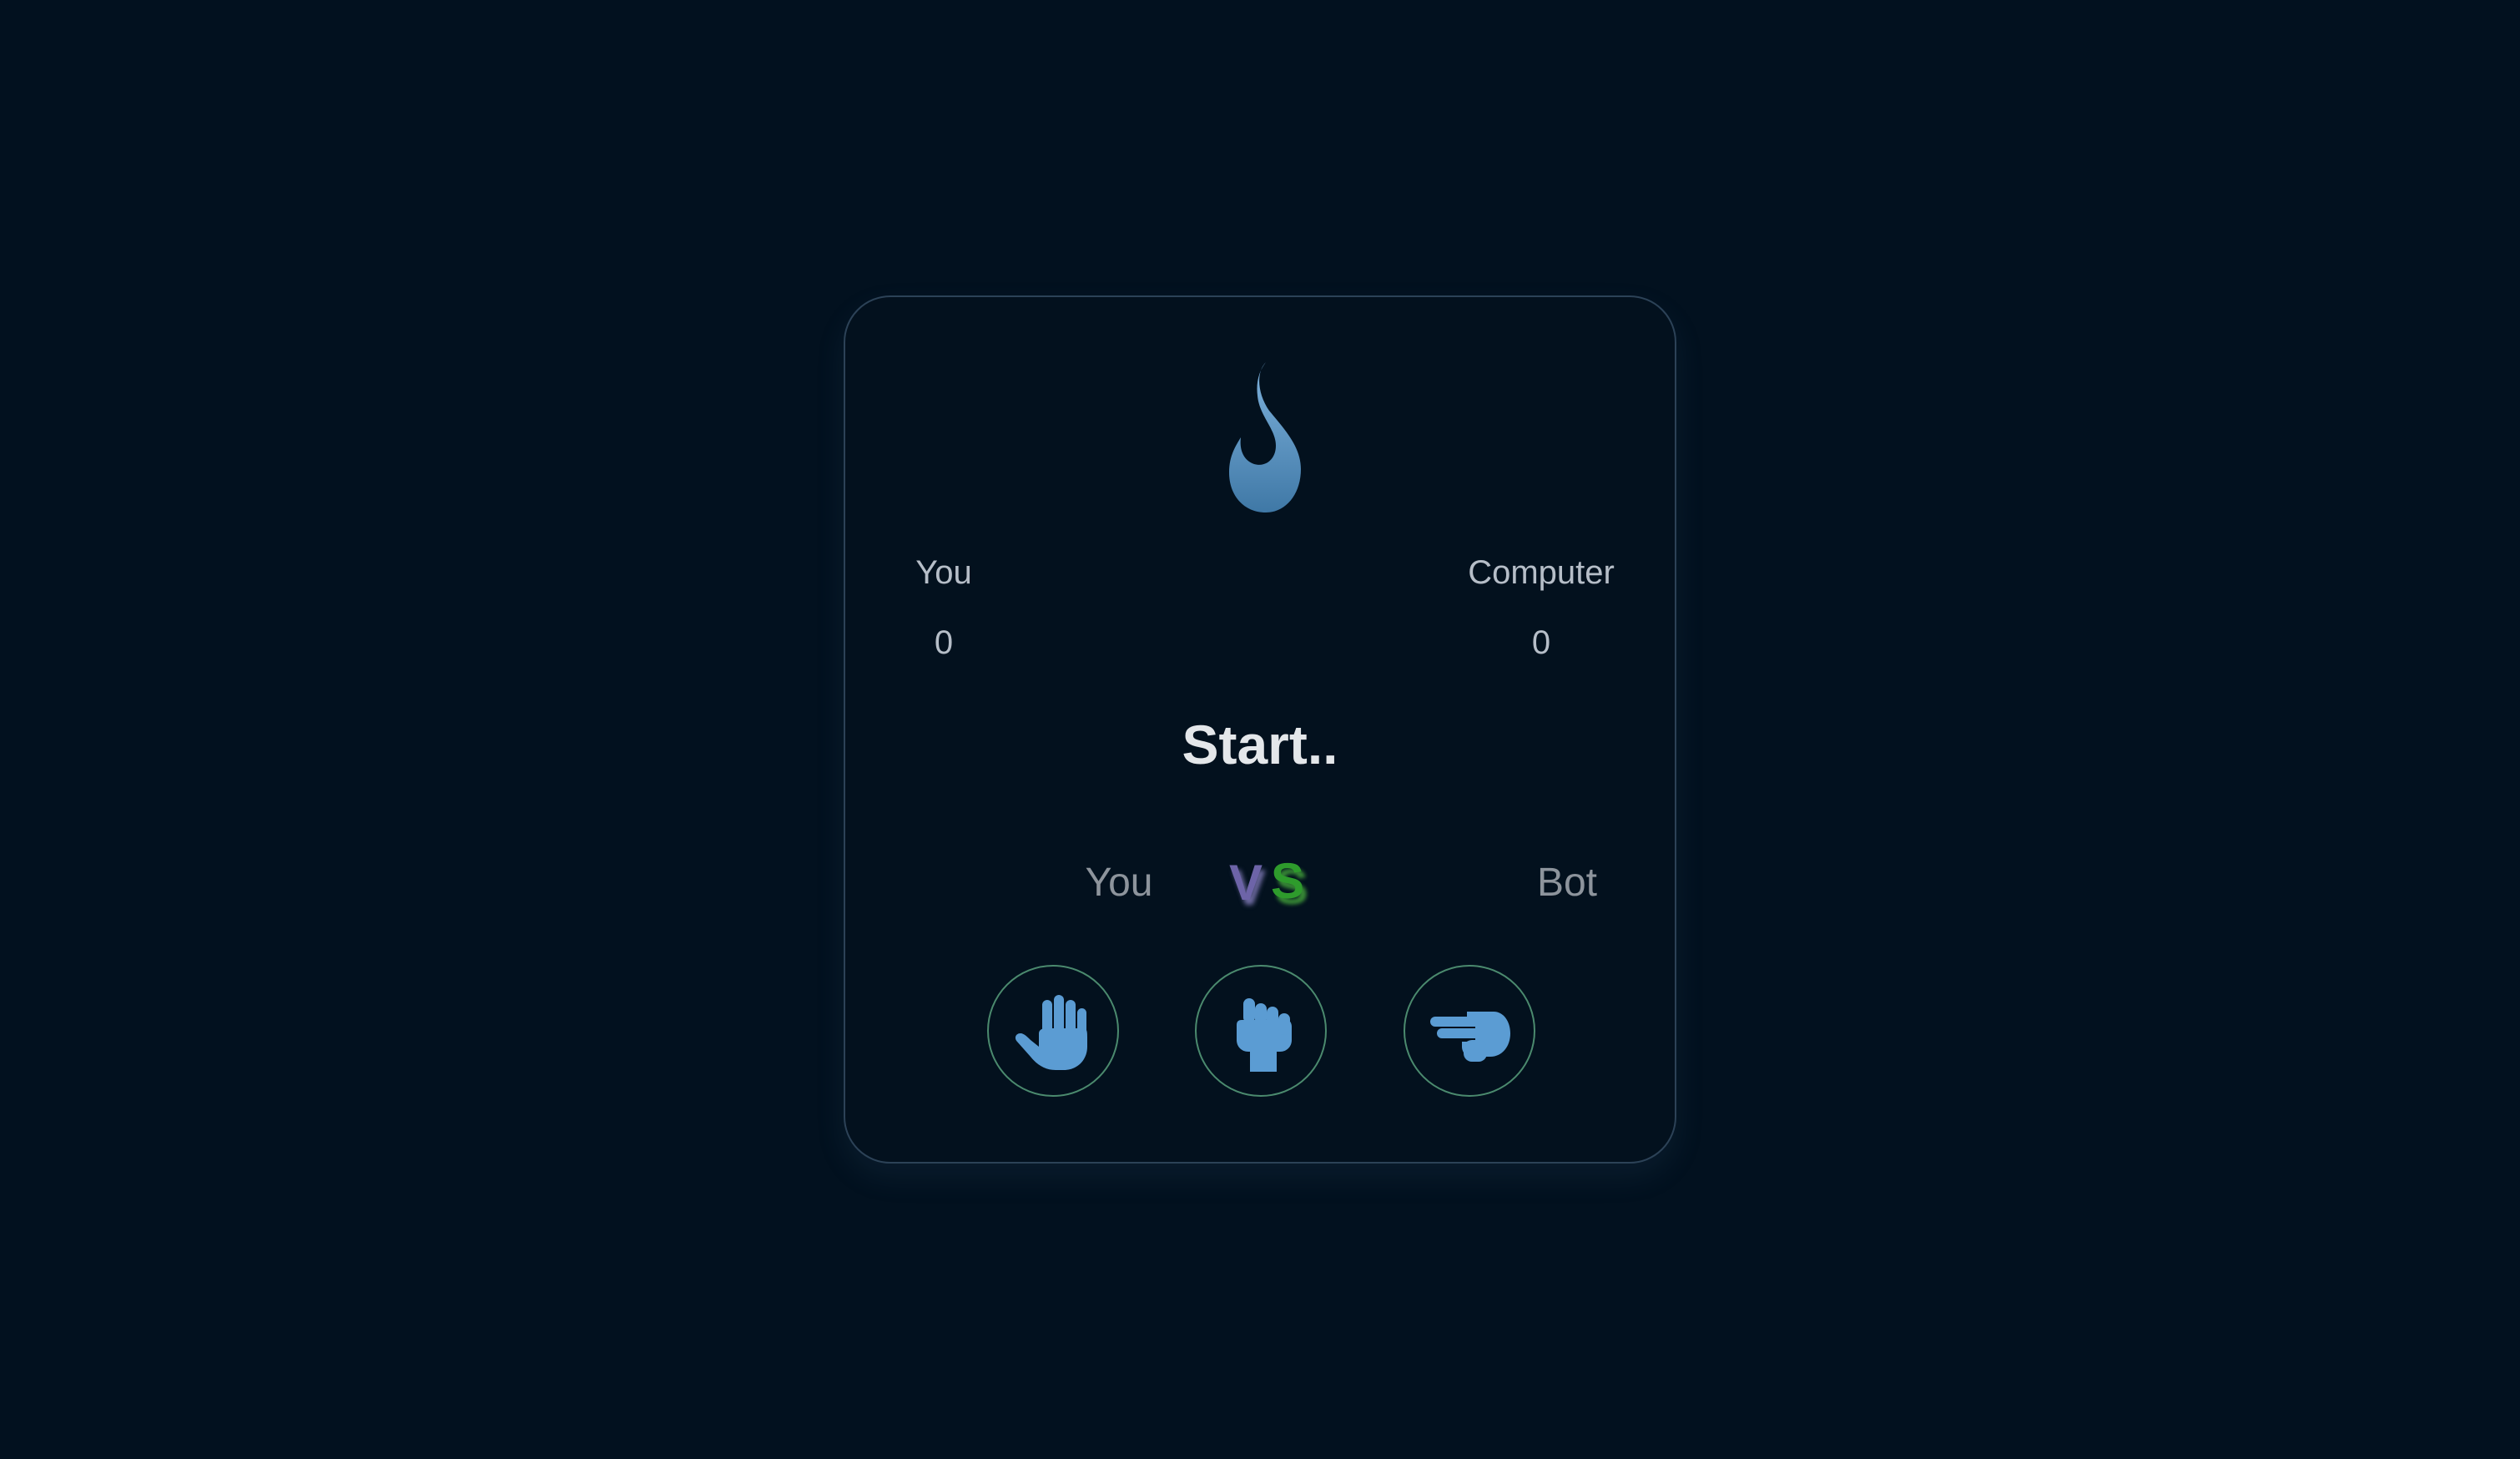  Describe the element at coordinates (1541, 572) in the screenshot. I see `computer-score-label: Computer` at that location.